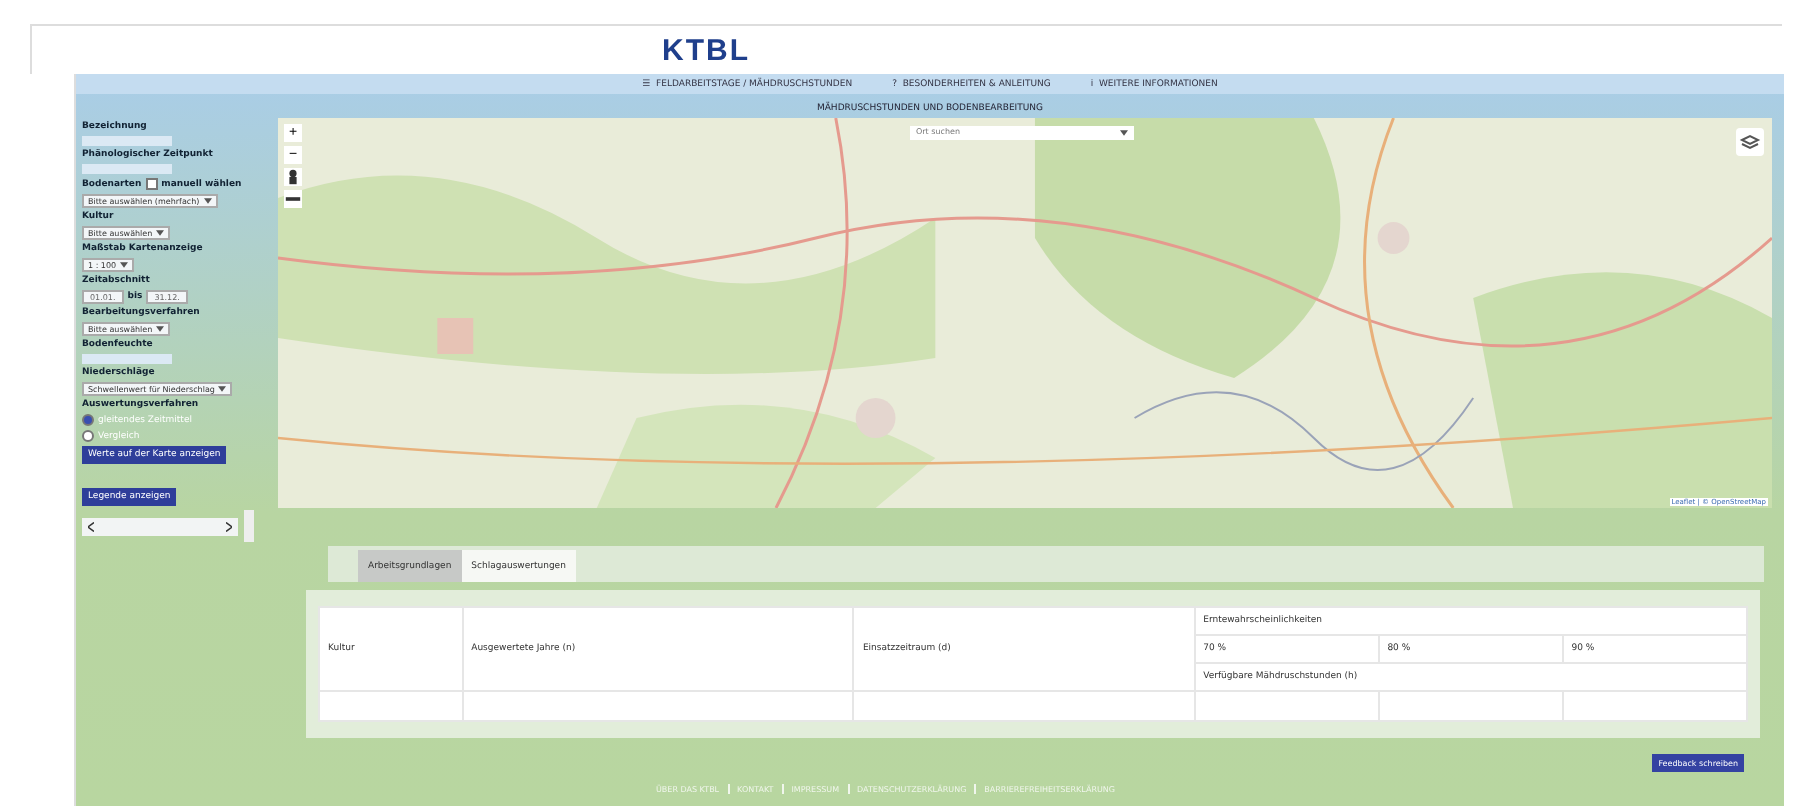 The width and height of the screenshot is (1812, 806). Describe the element at coordinates (1750, 142) in the screenshot. I see `layers-icon` at that location.